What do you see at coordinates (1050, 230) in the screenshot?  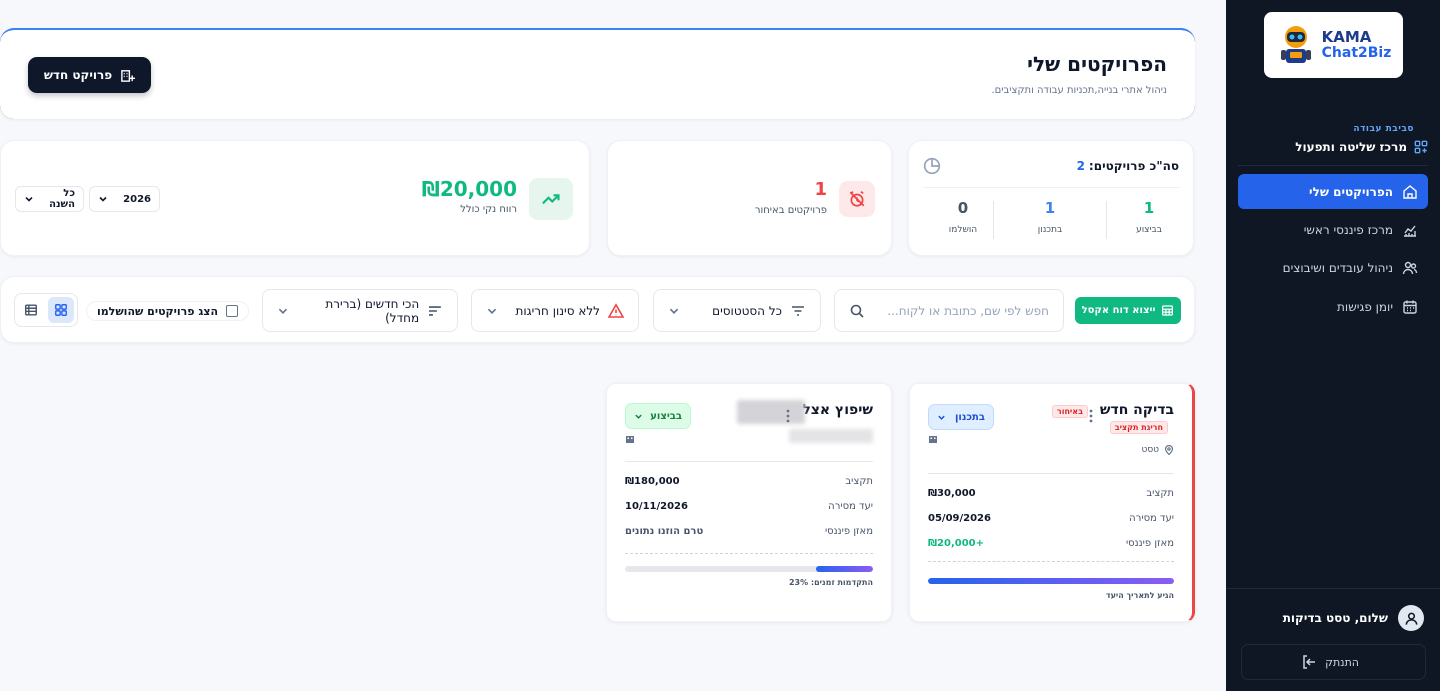 I see `stat-planning-label: בתכנון` at bounding box center [1050, 230].